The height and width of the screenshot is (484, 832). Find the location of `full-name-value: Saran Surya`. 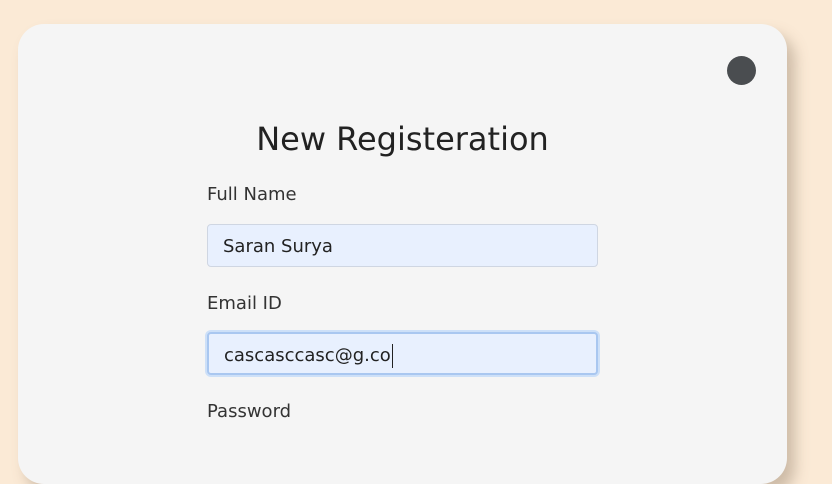

full-name-value: Saran Surya is located at coordinates (278, 246).